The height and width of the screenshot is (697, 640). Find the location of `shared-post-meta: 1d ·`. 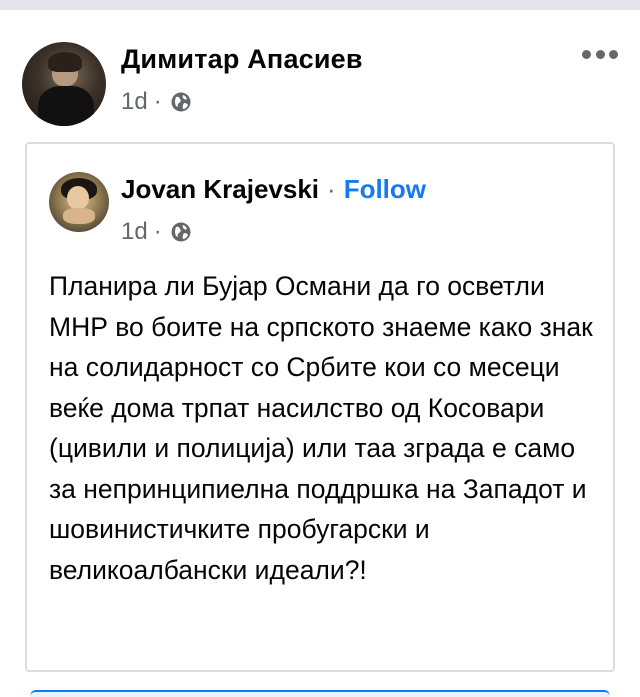

shared-post-meta: 1d · is located at coordinates (156, 232).